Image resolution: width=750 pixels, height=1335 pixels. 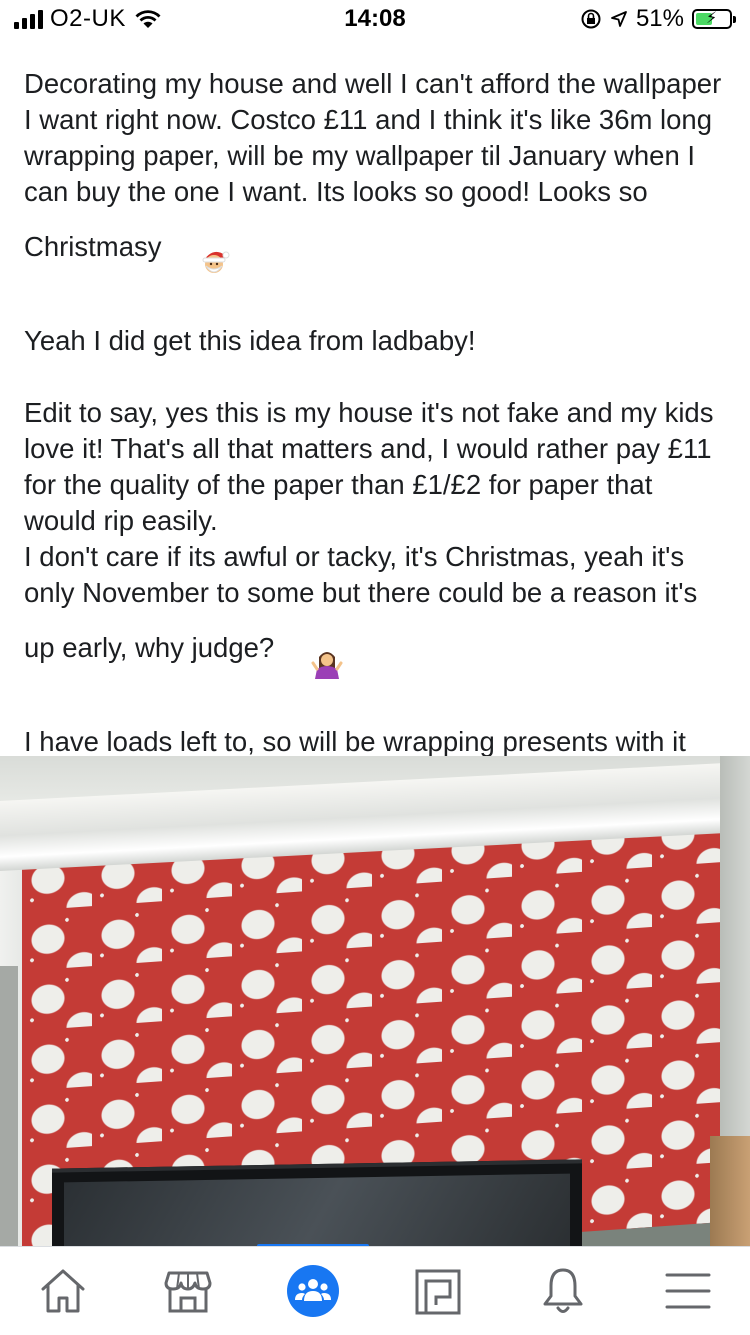 I want to click on bell-icon, so click(x=562, y=1290).